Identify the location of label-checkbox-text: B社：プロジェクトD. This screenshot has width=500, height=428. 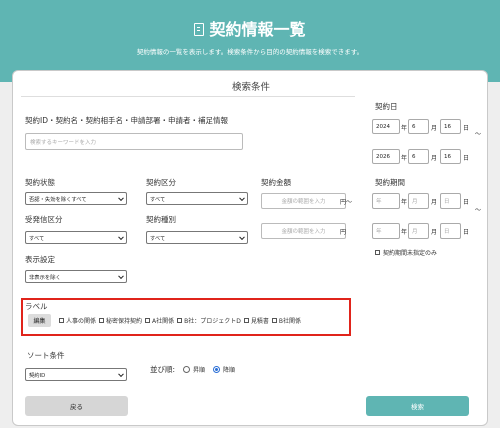
(212, 321).